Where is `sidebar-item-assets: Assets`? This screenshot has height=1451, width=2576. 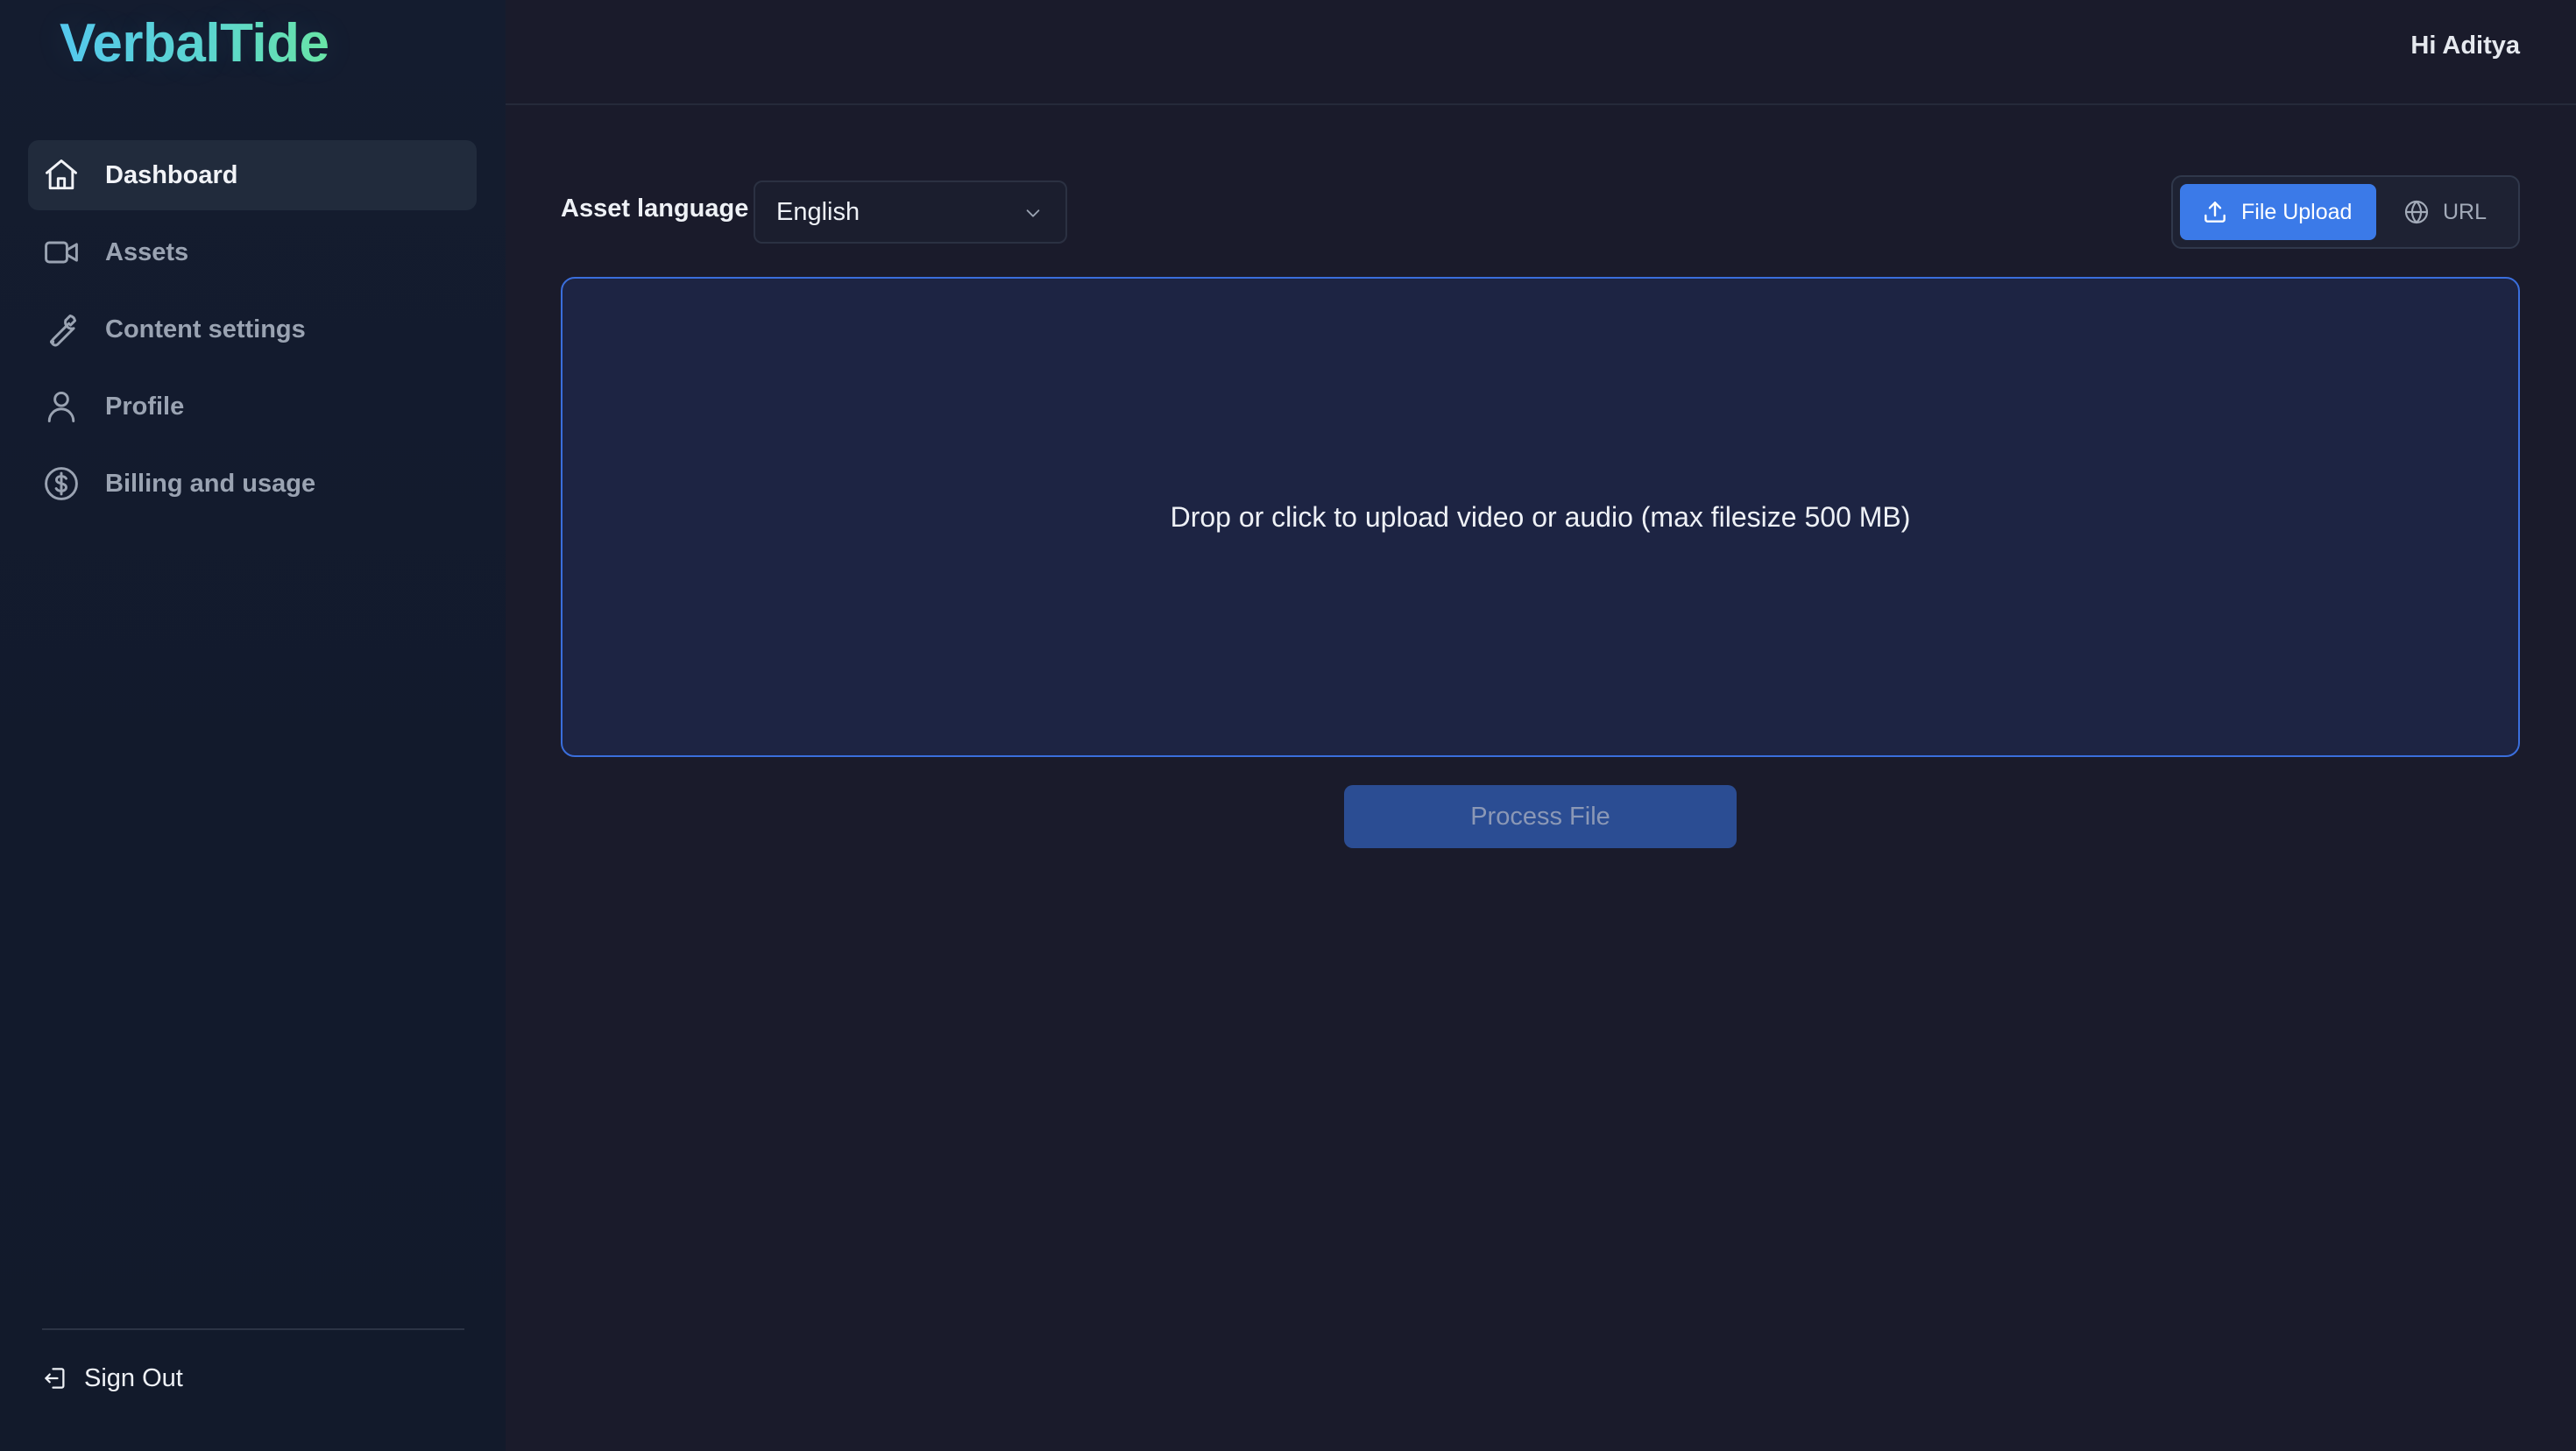
sidebar-item-assets: Assets is located at coordinates (252, 252).